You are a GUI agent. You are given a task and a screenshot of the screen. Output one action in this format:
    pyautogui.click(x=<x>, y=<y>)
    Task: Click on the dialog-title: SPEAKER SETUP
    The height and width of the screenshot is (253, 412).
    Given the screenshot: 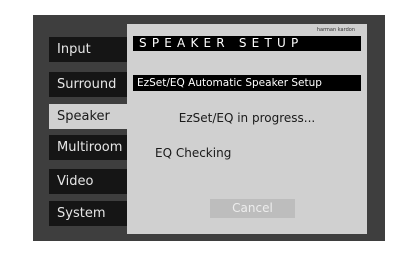 What is the action you would take?
    pyautogui.click(x=247, y=43)
    